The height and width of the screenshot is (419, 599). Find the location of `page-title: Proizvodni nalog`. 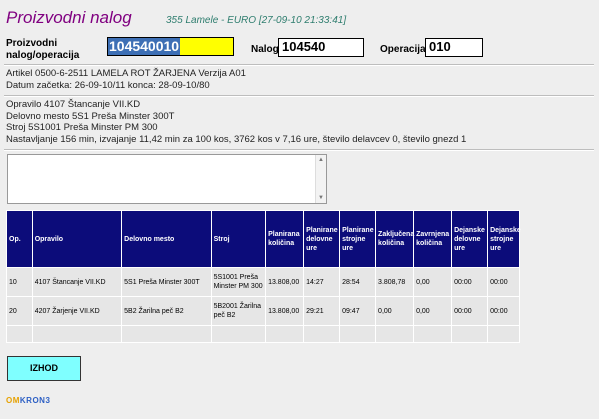

page-title: Proizvodni nalog is located at coordinates (69, 17).